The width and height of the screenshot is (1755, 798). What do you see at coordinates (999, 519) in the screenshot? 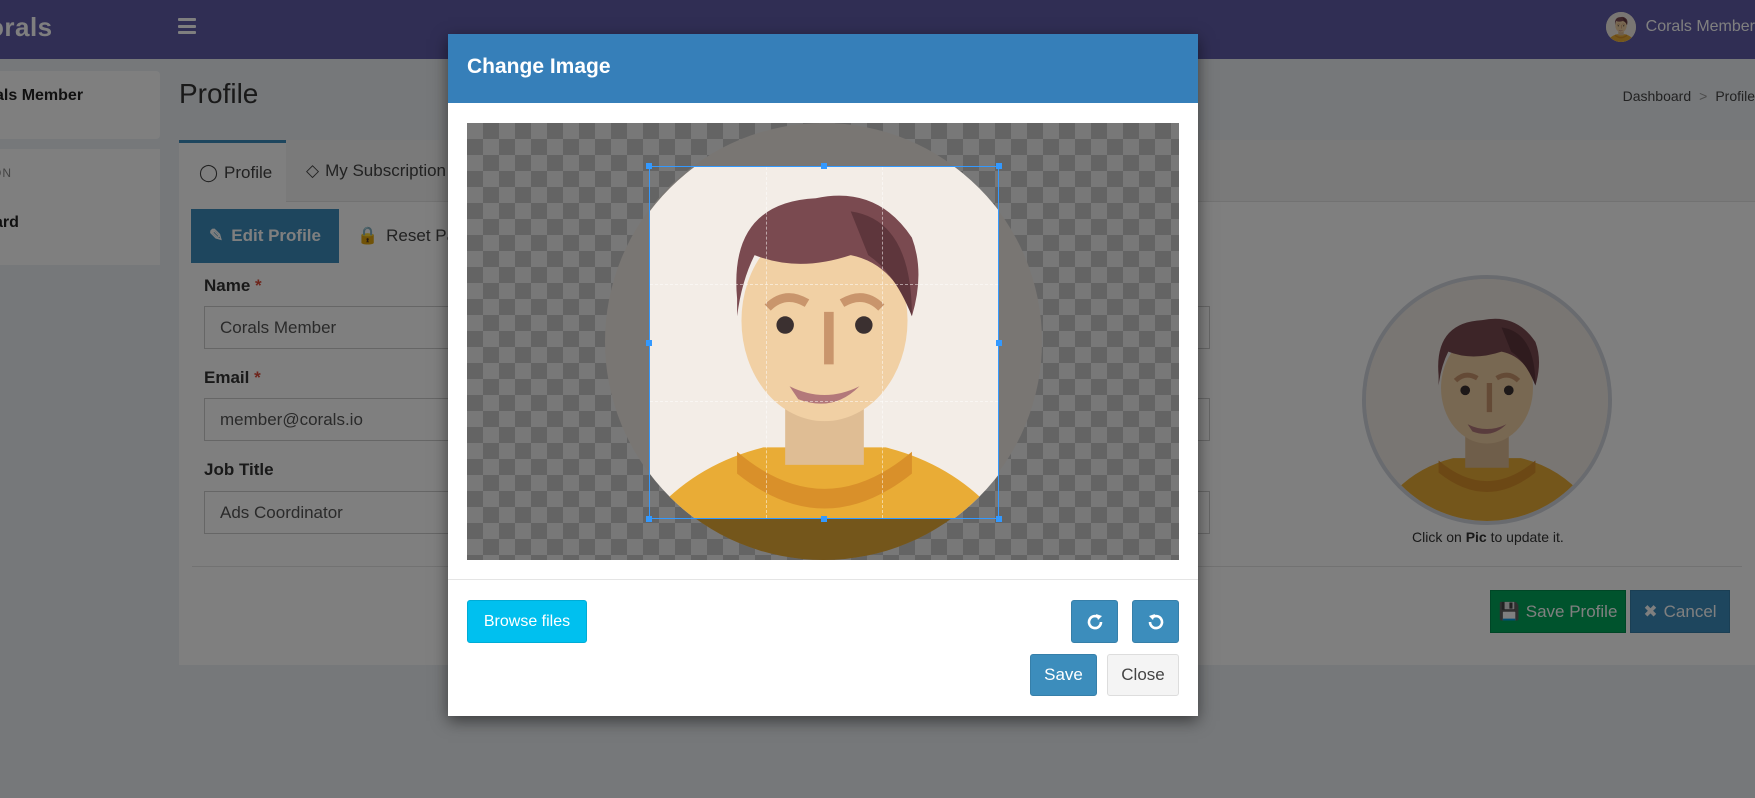
I see `crop-handle-se` at bounding box center [999, 519].